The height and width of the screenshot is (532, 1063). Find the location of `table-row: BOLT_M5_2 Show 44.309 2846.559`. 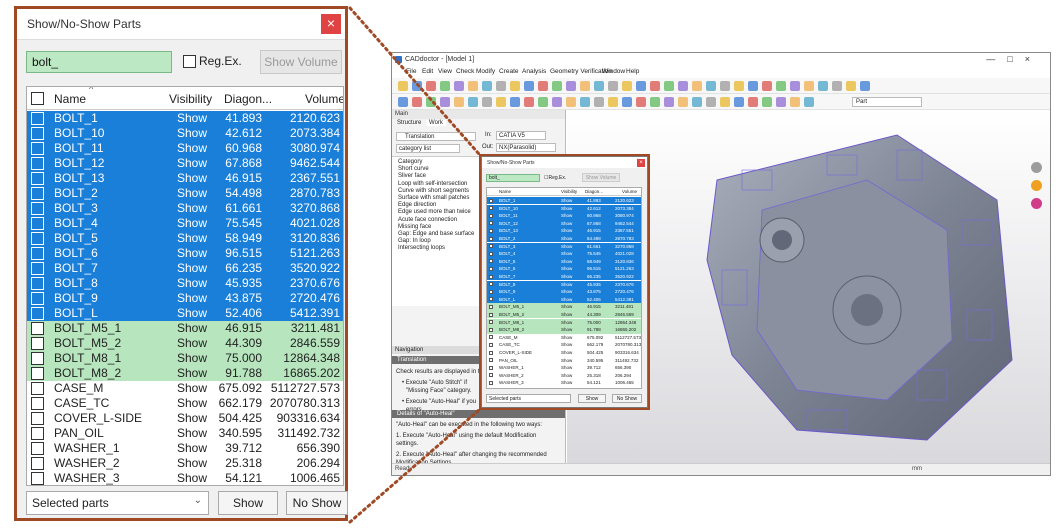

table-row: BOLT_M5_2 Show 44.309 2846.559 is located at coordinates (185, 343).